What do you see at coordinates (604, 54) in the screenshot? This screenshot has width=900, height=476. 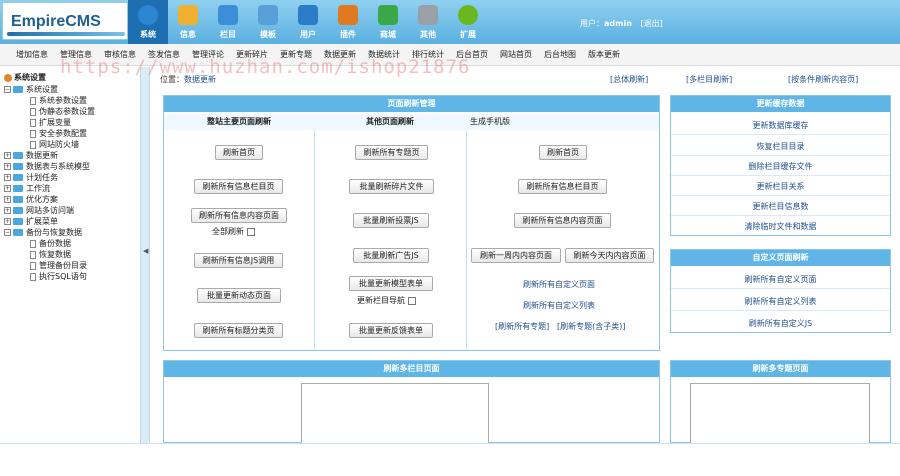 I see `subnav-item: 版本更新` at bounding box center [604, 54].